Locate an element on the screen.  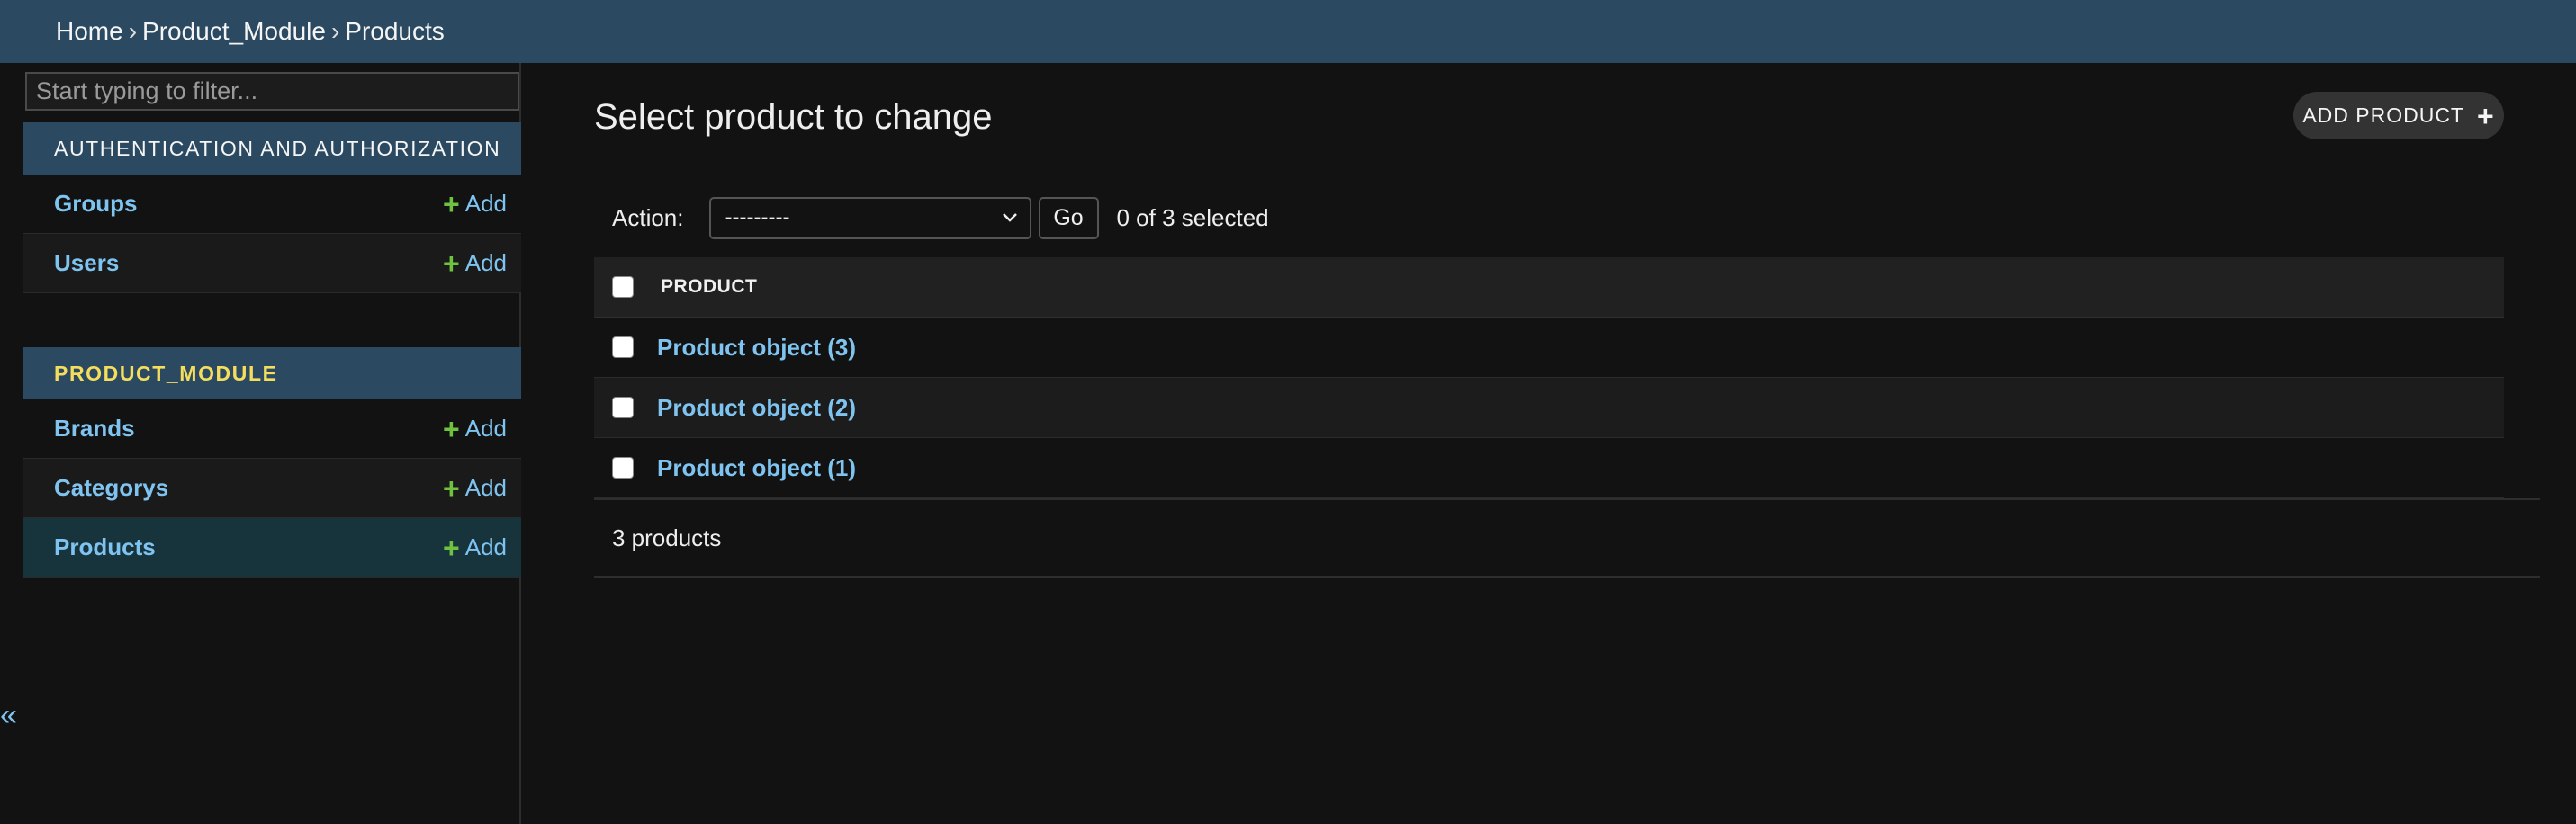
table-header: PRODUCT is located at coordinates (1549, 287).